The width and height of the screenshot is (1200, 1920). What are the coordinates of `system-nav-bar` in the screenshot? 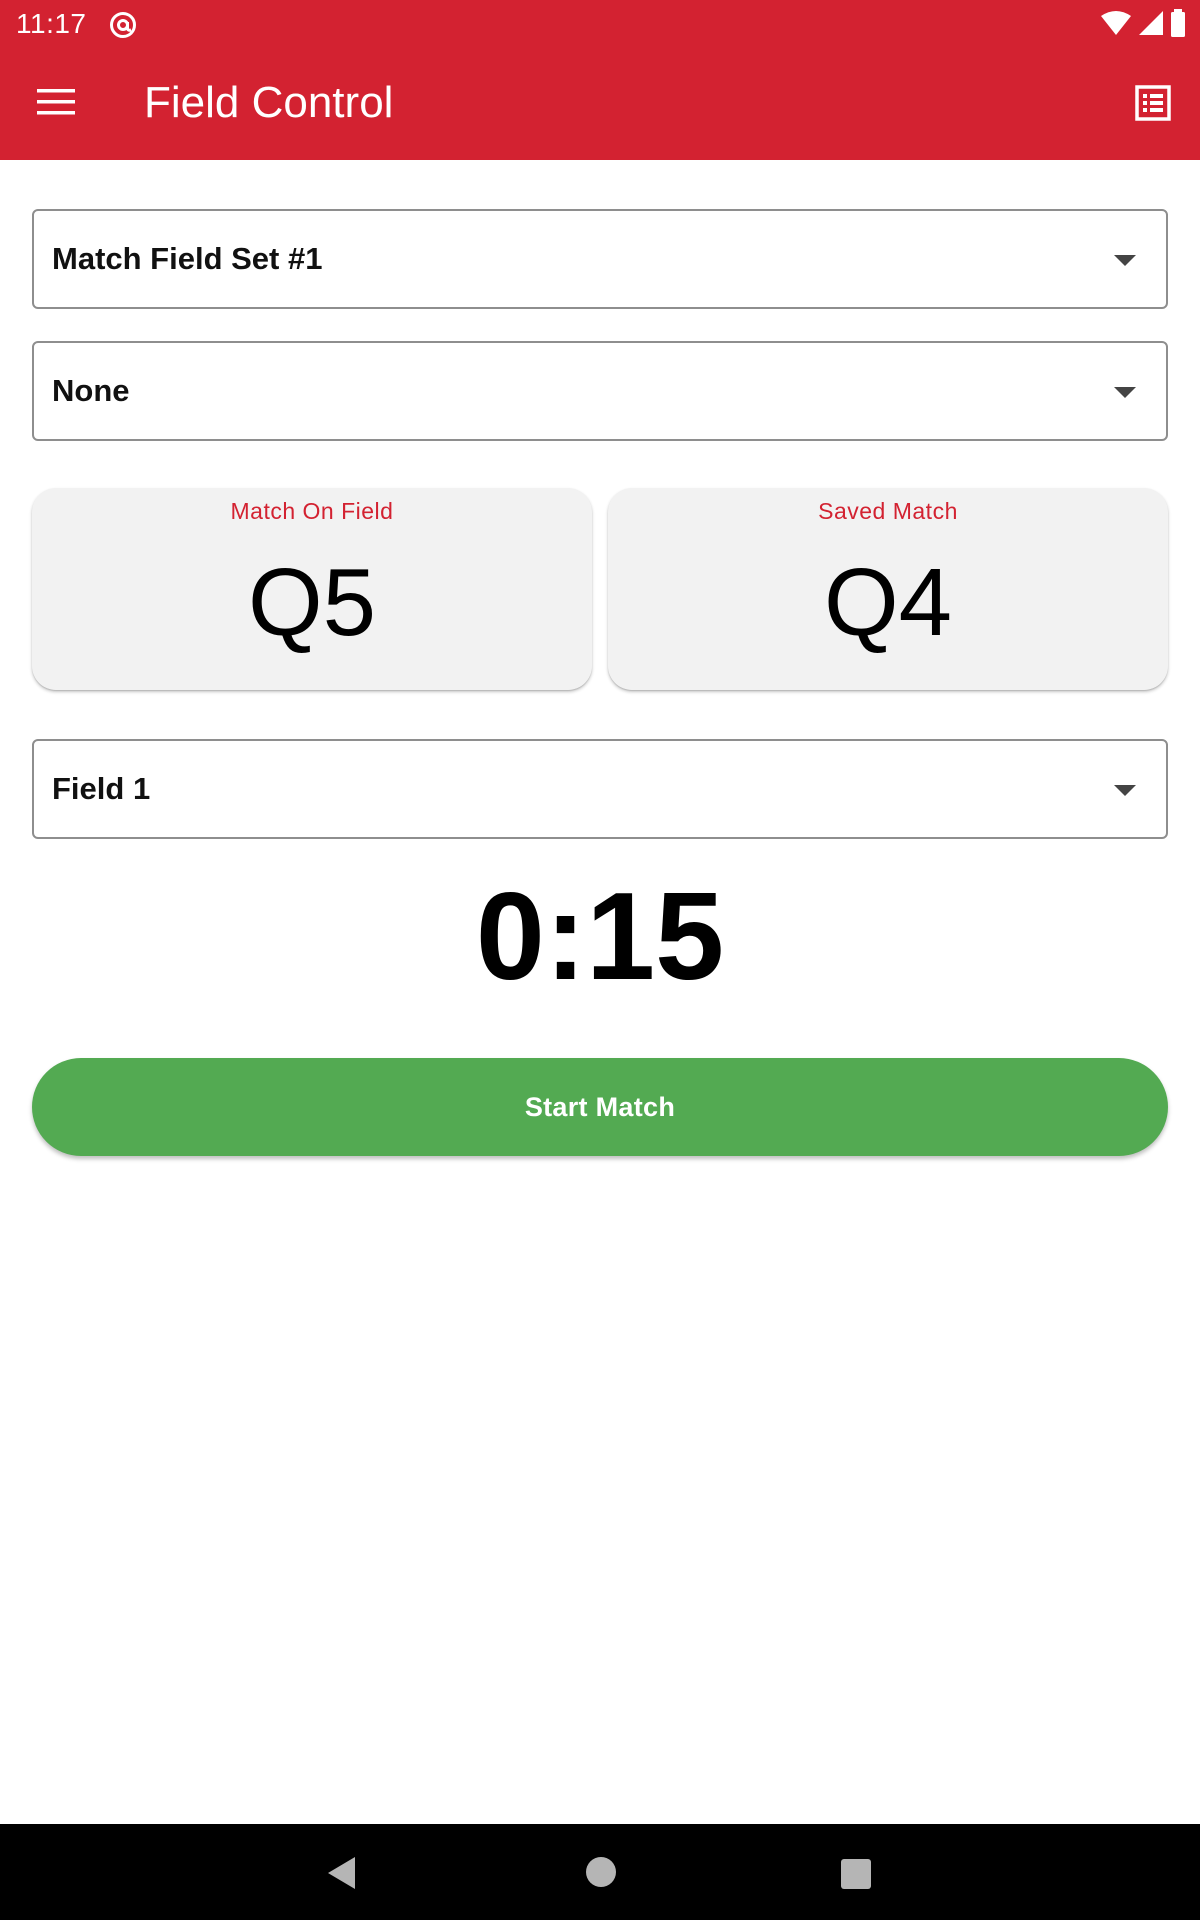 It's located at (600, 1872).